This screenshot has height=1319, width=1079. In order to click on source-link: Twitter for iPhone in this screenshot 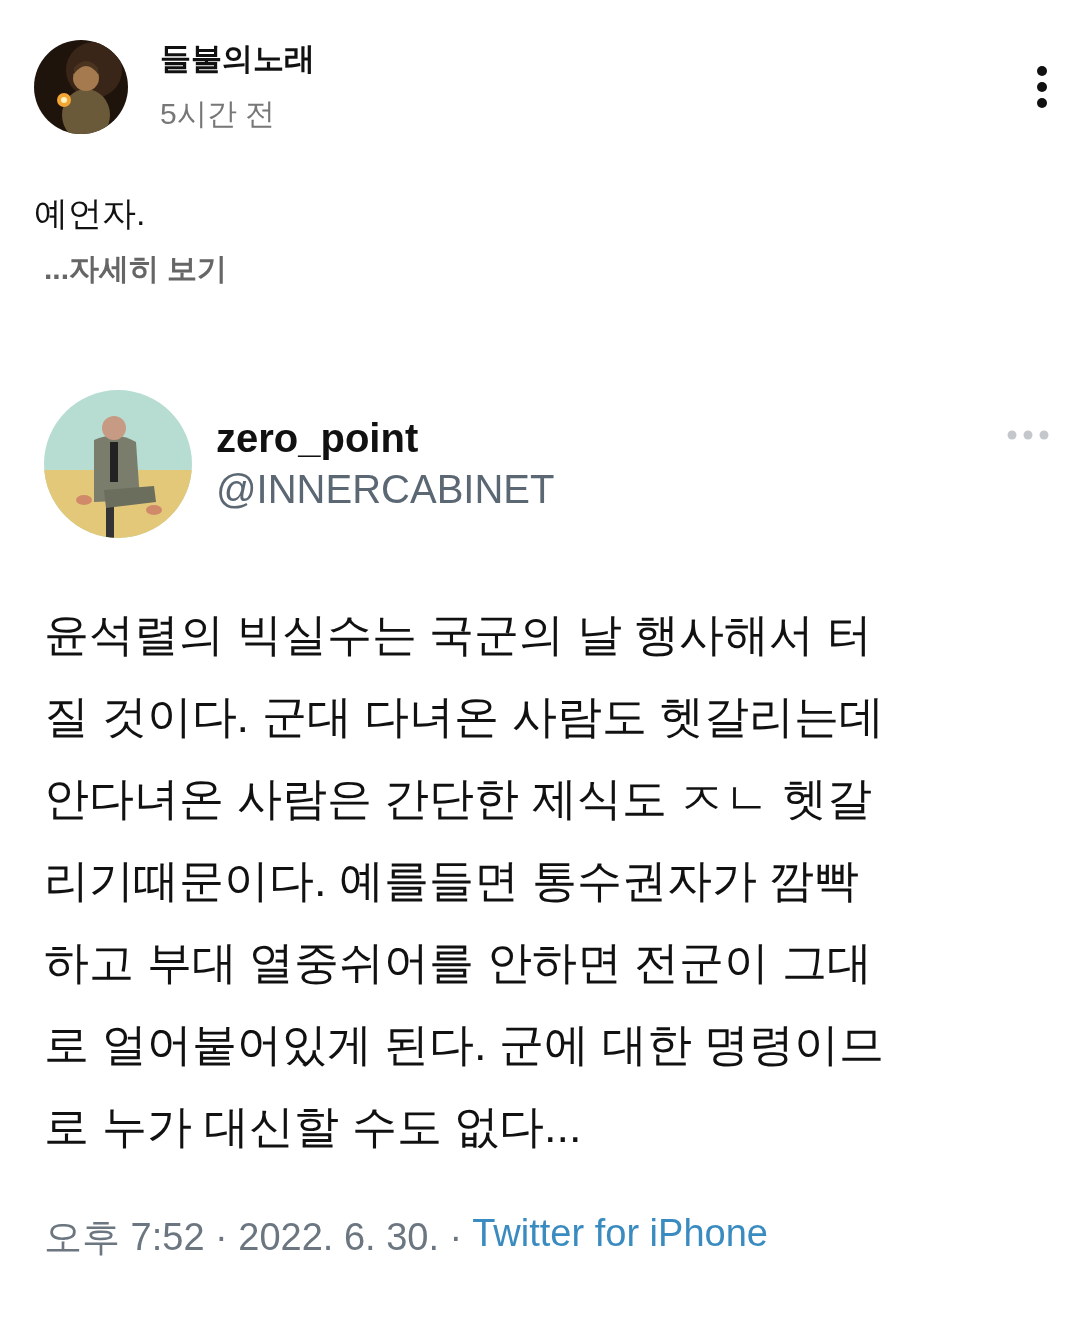, I will do `click(620, 1237)`.